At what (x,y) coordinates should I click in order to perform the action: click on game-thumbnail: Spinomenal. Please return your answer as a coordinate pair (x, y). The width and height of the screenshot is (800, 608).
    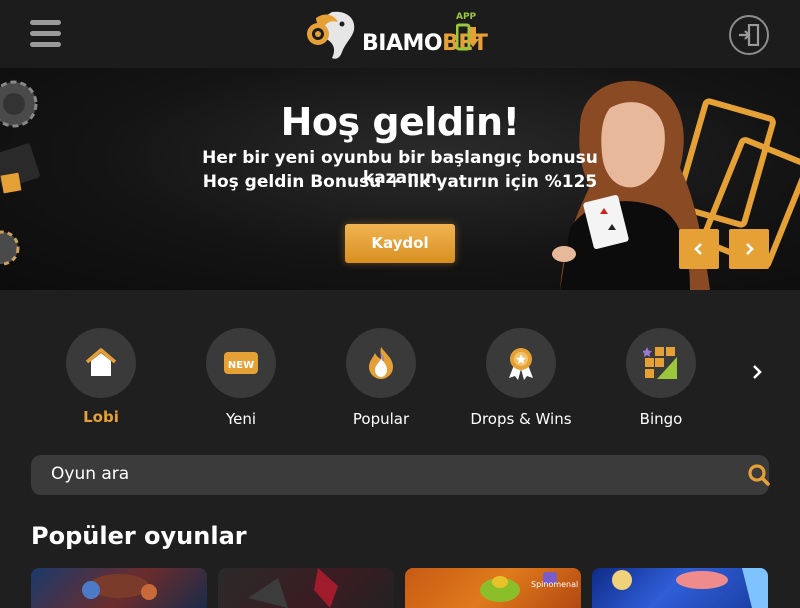
    Looking at the image, I should click on (493, 588).